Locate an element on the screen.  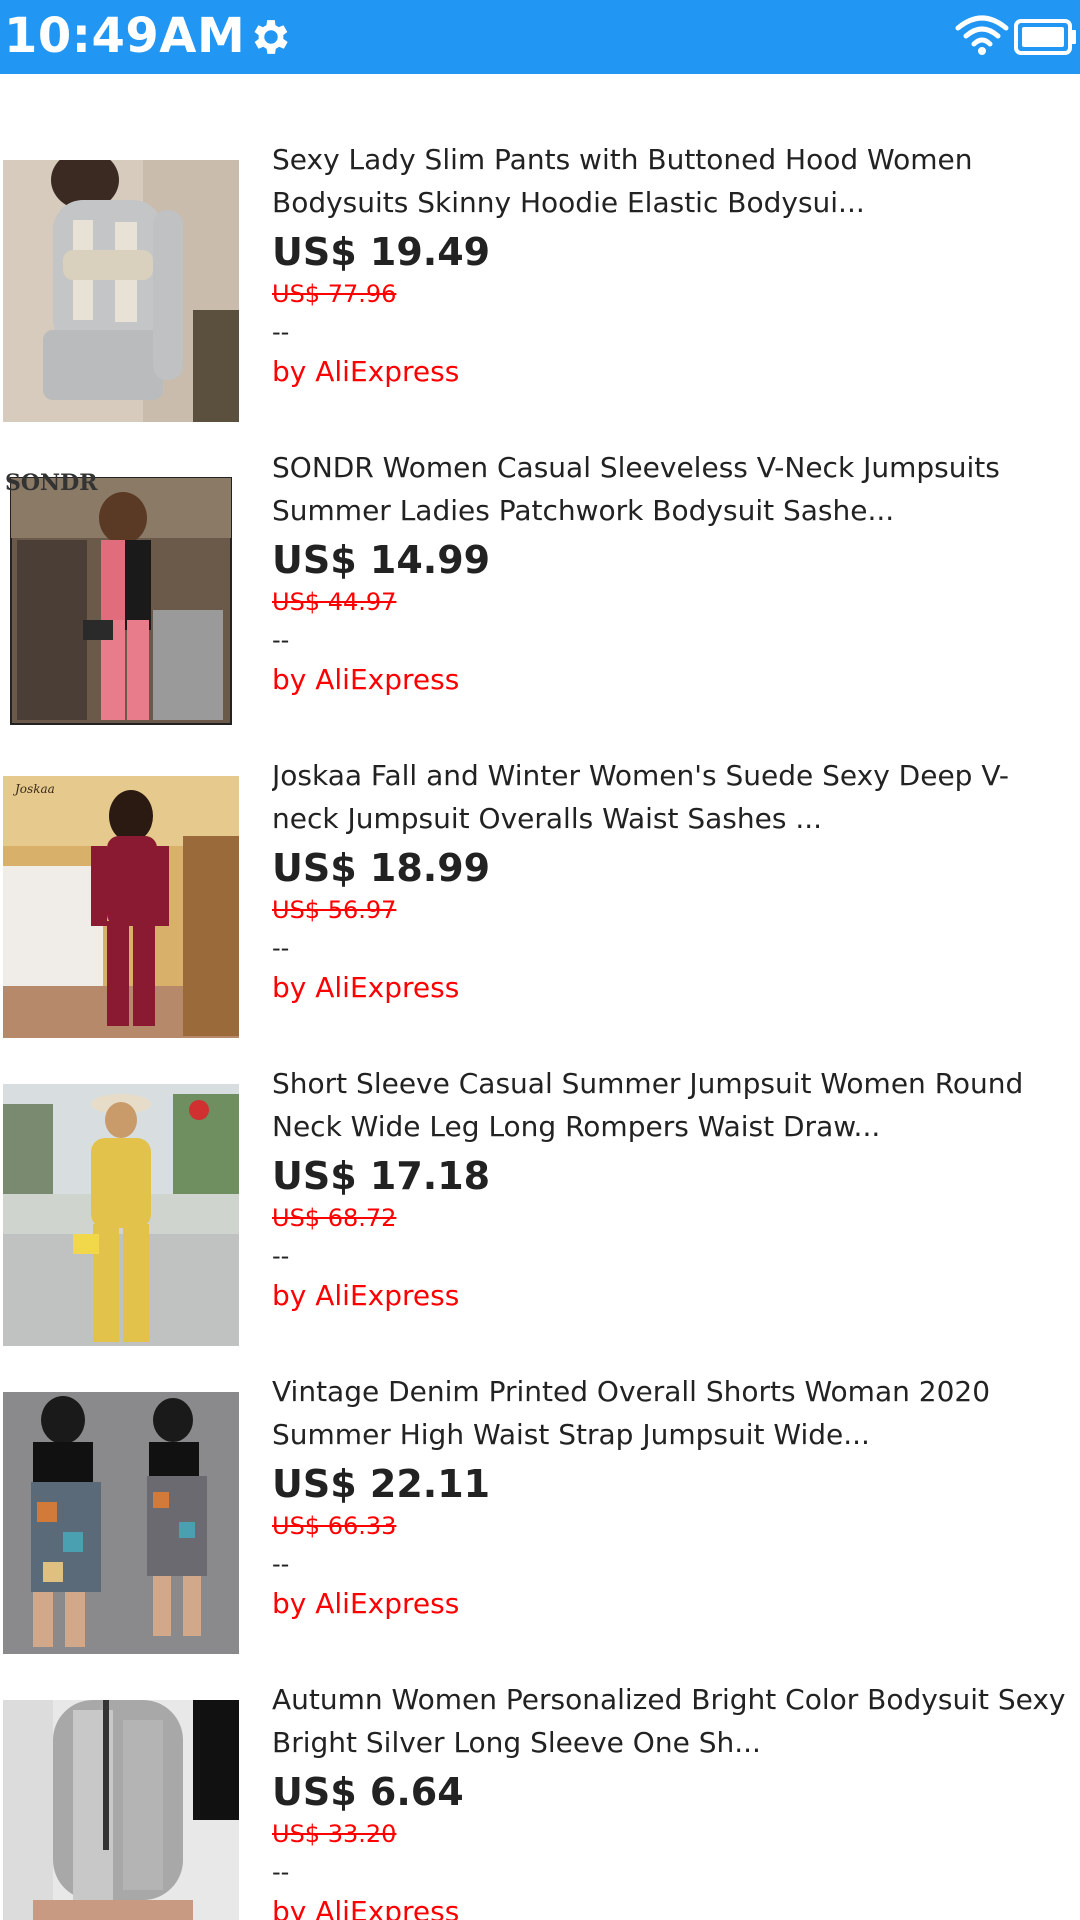
wifi-icon is located at coordinates (982, 35).